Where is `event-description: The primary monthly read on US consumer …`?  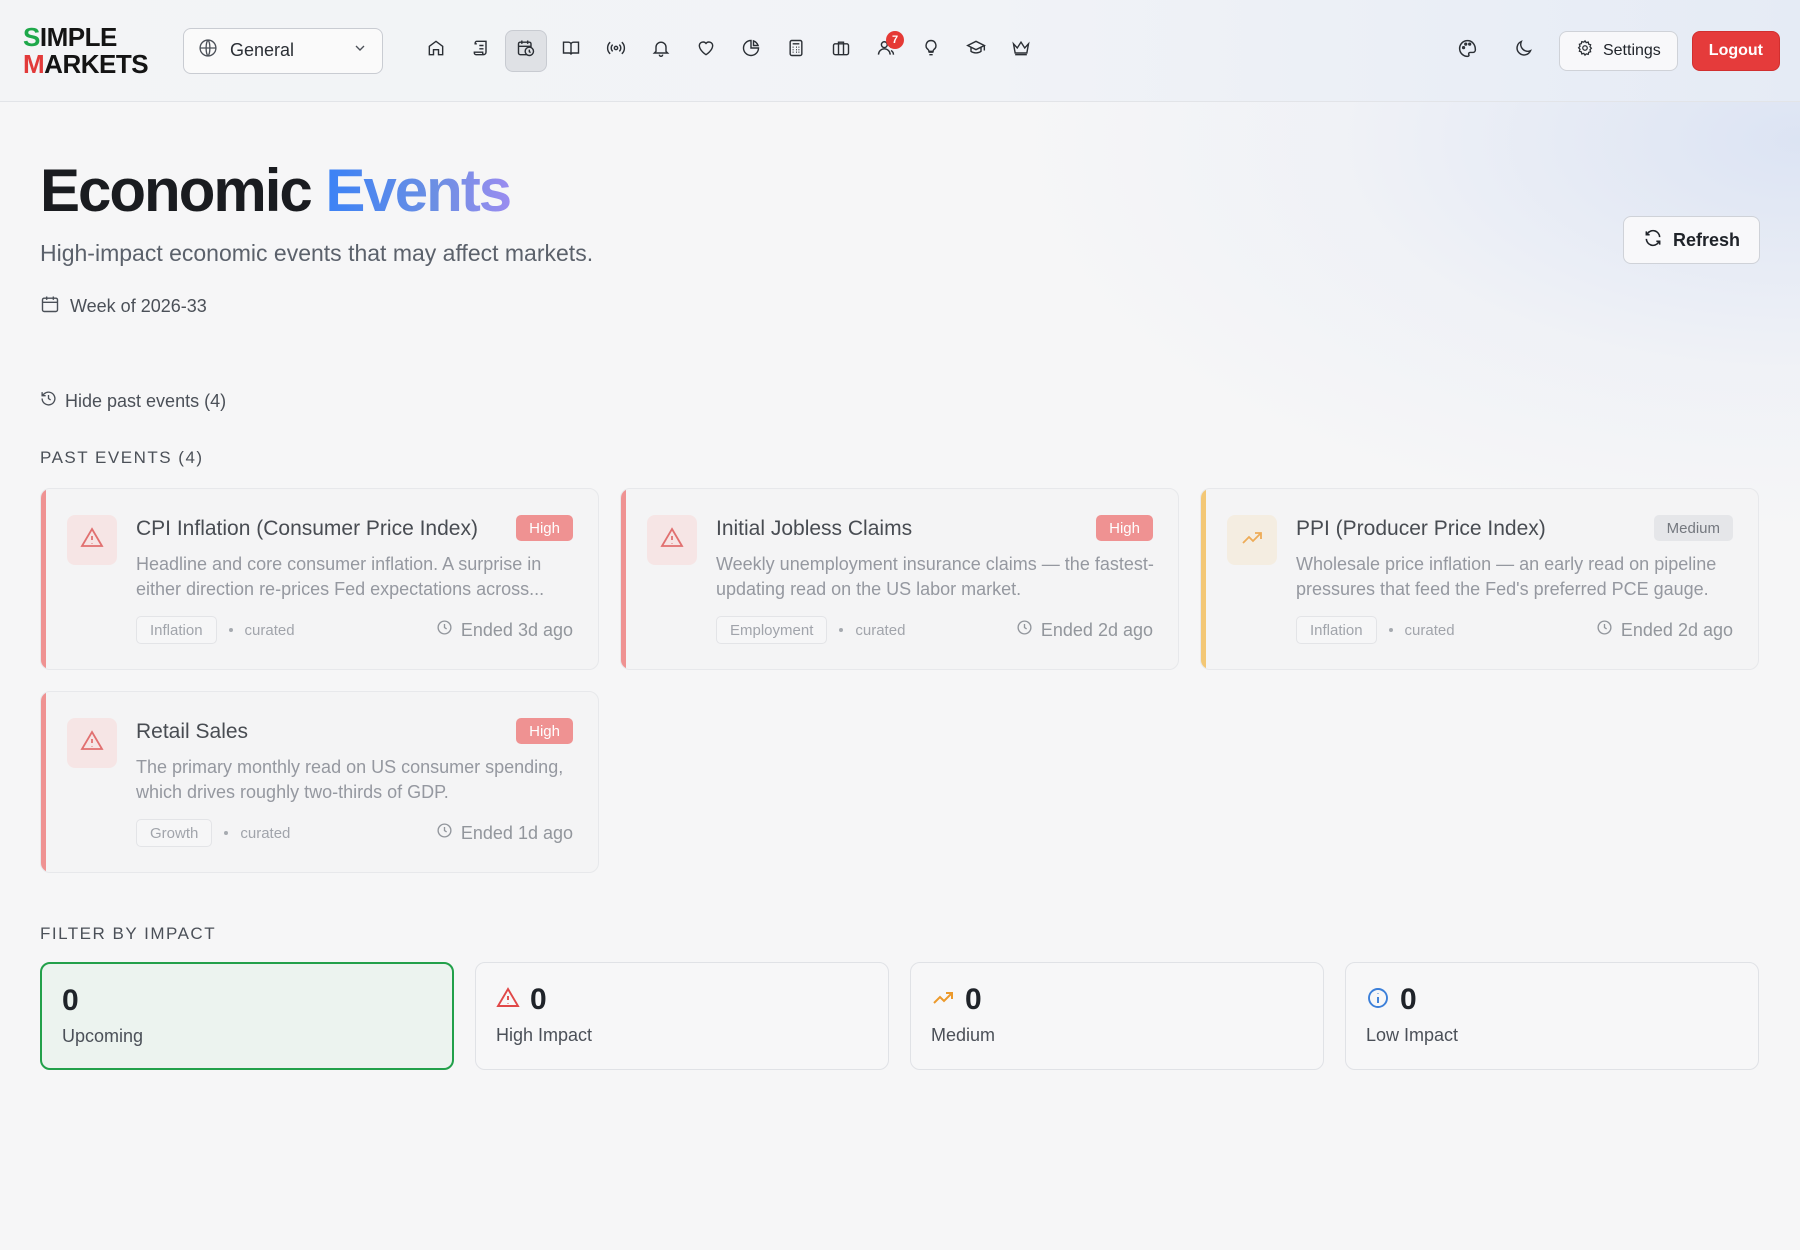 event-description: The primary monthly read on US consumer … is located at coordinates (350, 779).